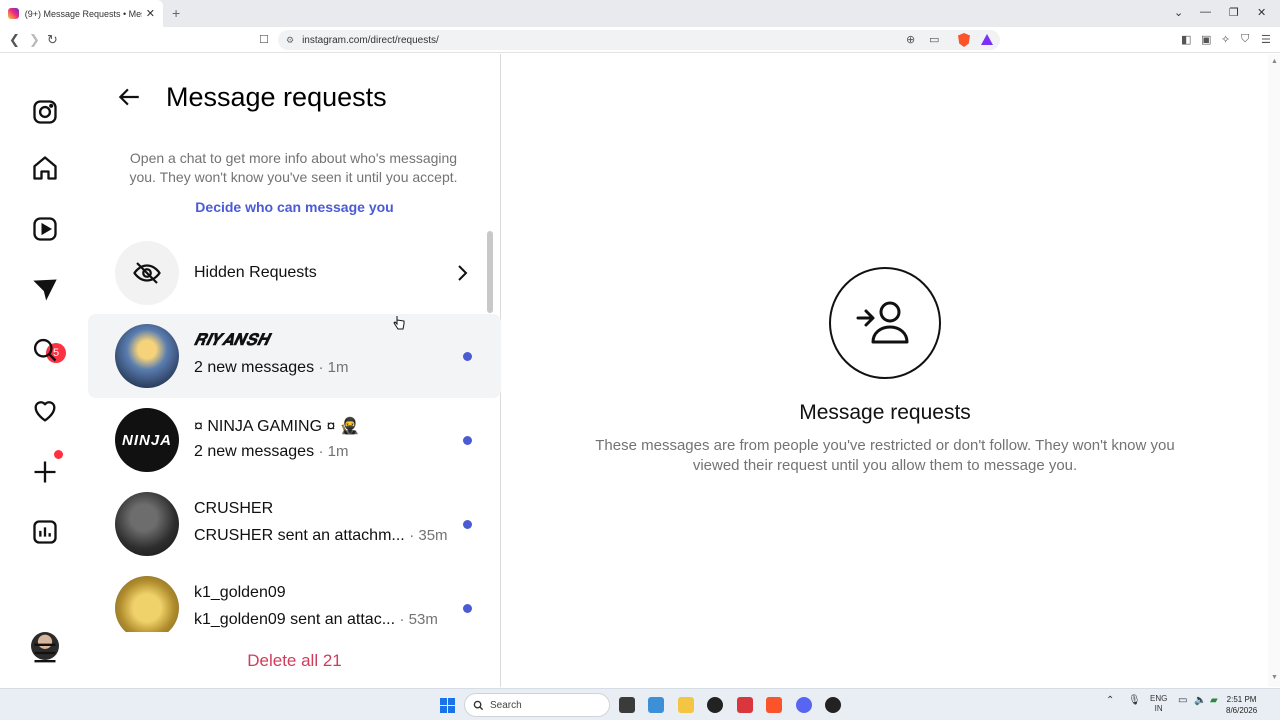 This screenshot has height=720, width=1280. Describe the element at coordinates (1245, 39) in the screenshot. I see `vpn-shield-icon: ⛉` at that location.